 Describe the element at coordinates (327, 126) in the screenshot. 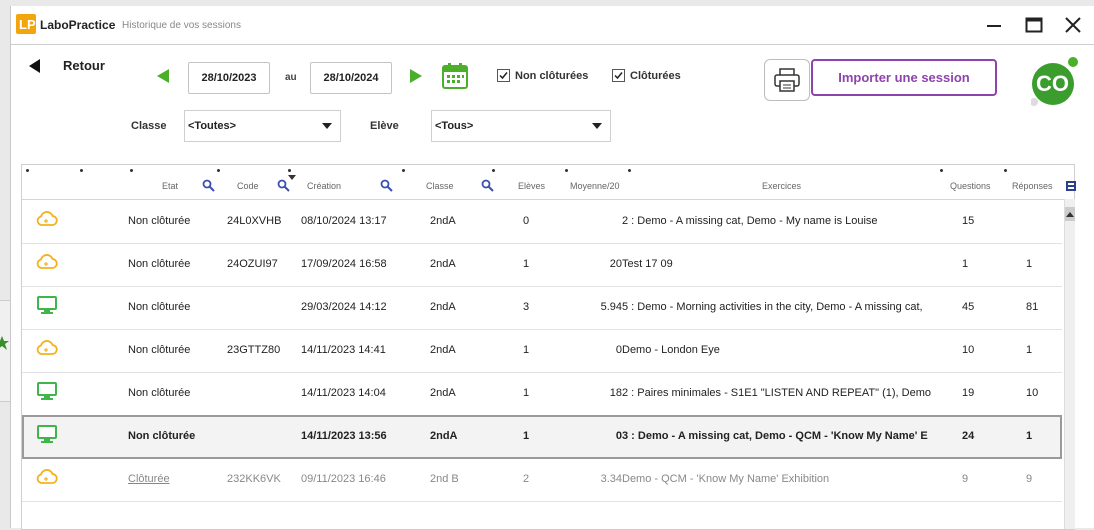

I see `chevron-down-icon` at that location.